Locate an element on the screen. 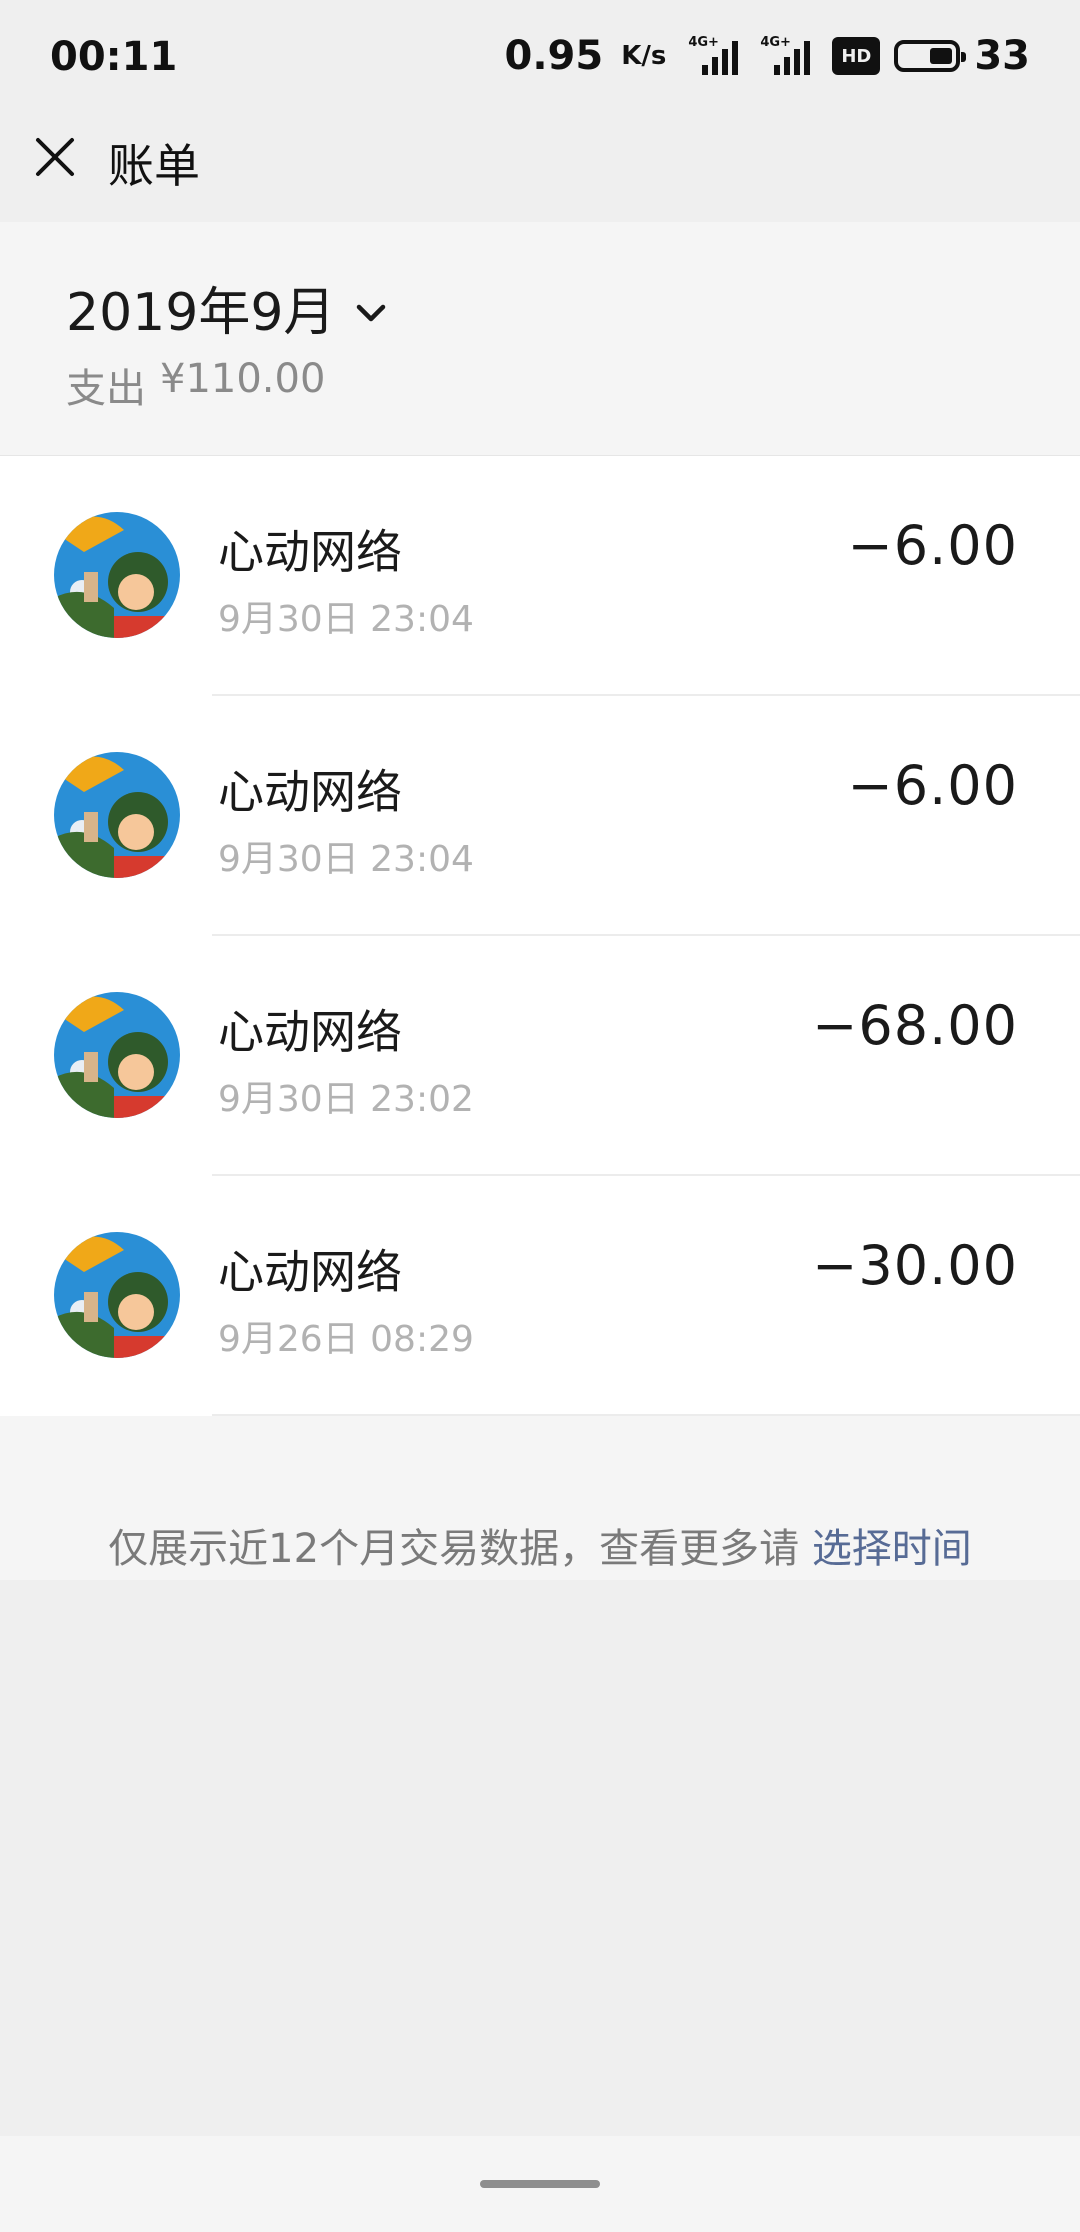 The image size is (1080, 2232). footer-note-text: 仅展示近12个月交易数据，查看更多请 is located at coordinates (454, 1549).